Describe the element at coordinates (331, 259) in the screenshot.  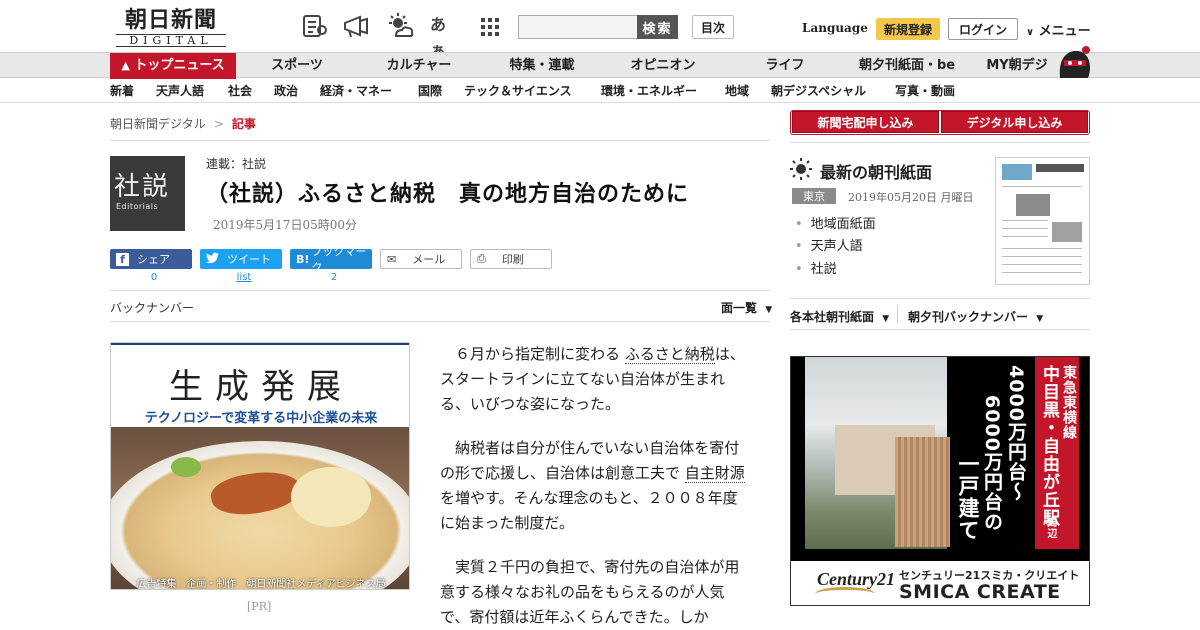
I see `hatena-bookmark-button: B! ブックマーク` at that location.